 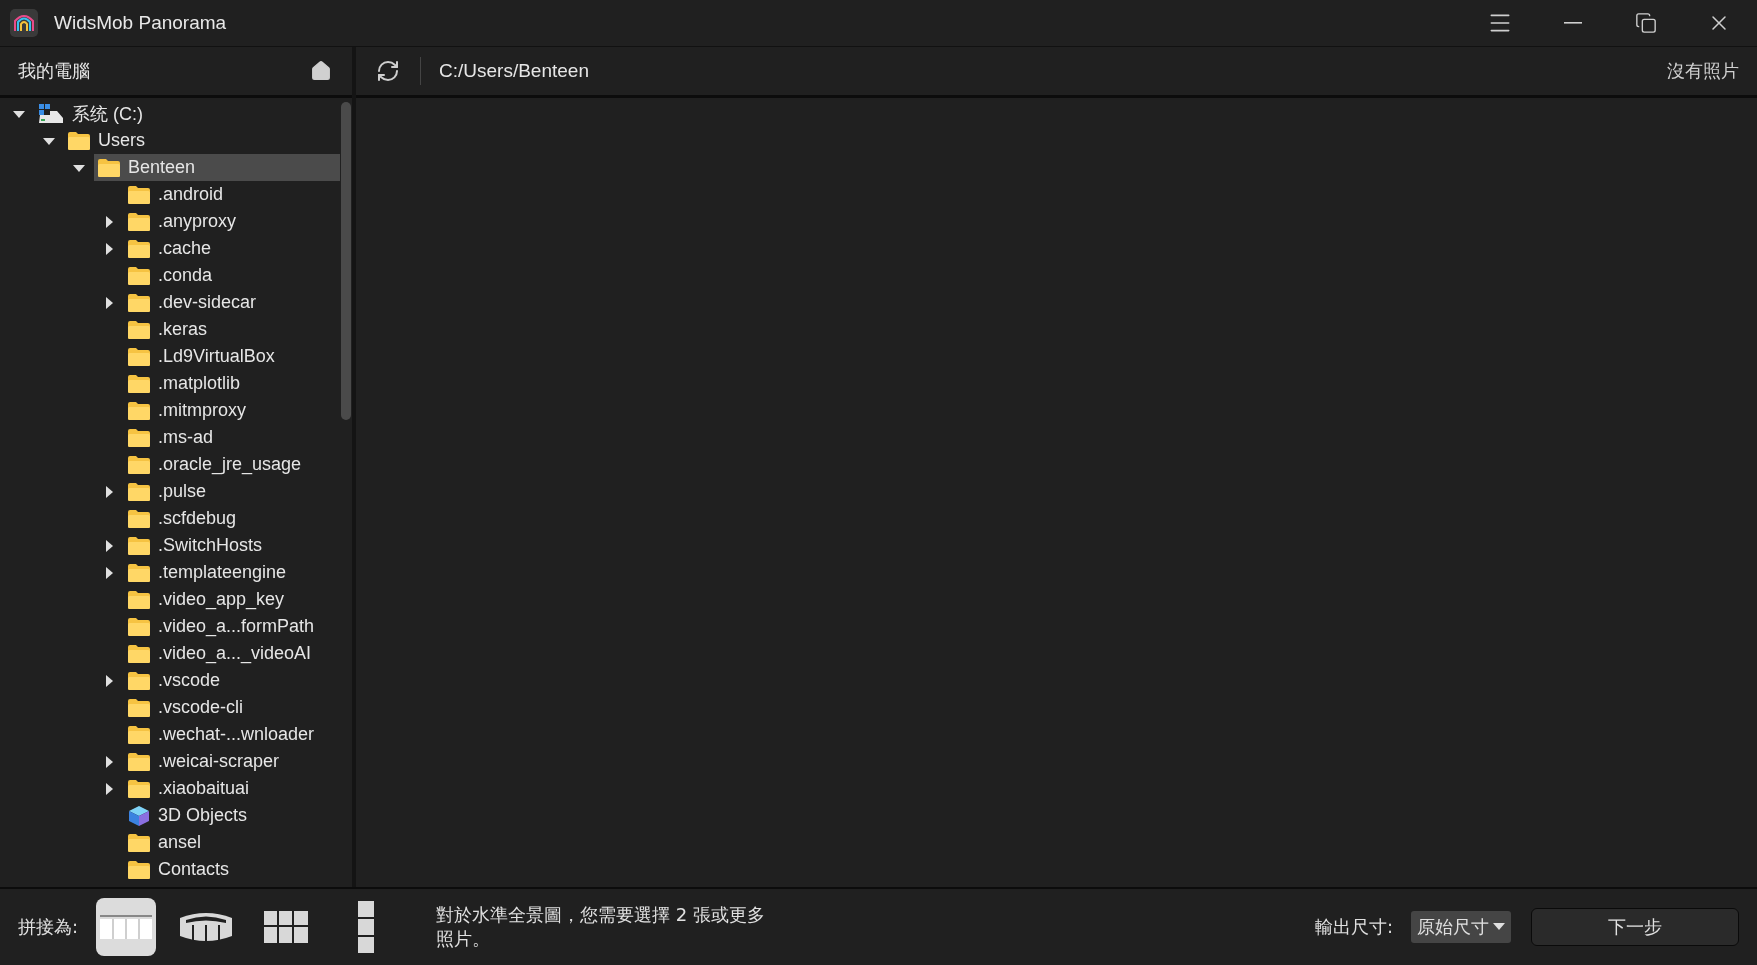 What do you see at coordinates (232, 491) in the screenshot?
I see `tree-item: .pulse` at bounding box center [232, 491].